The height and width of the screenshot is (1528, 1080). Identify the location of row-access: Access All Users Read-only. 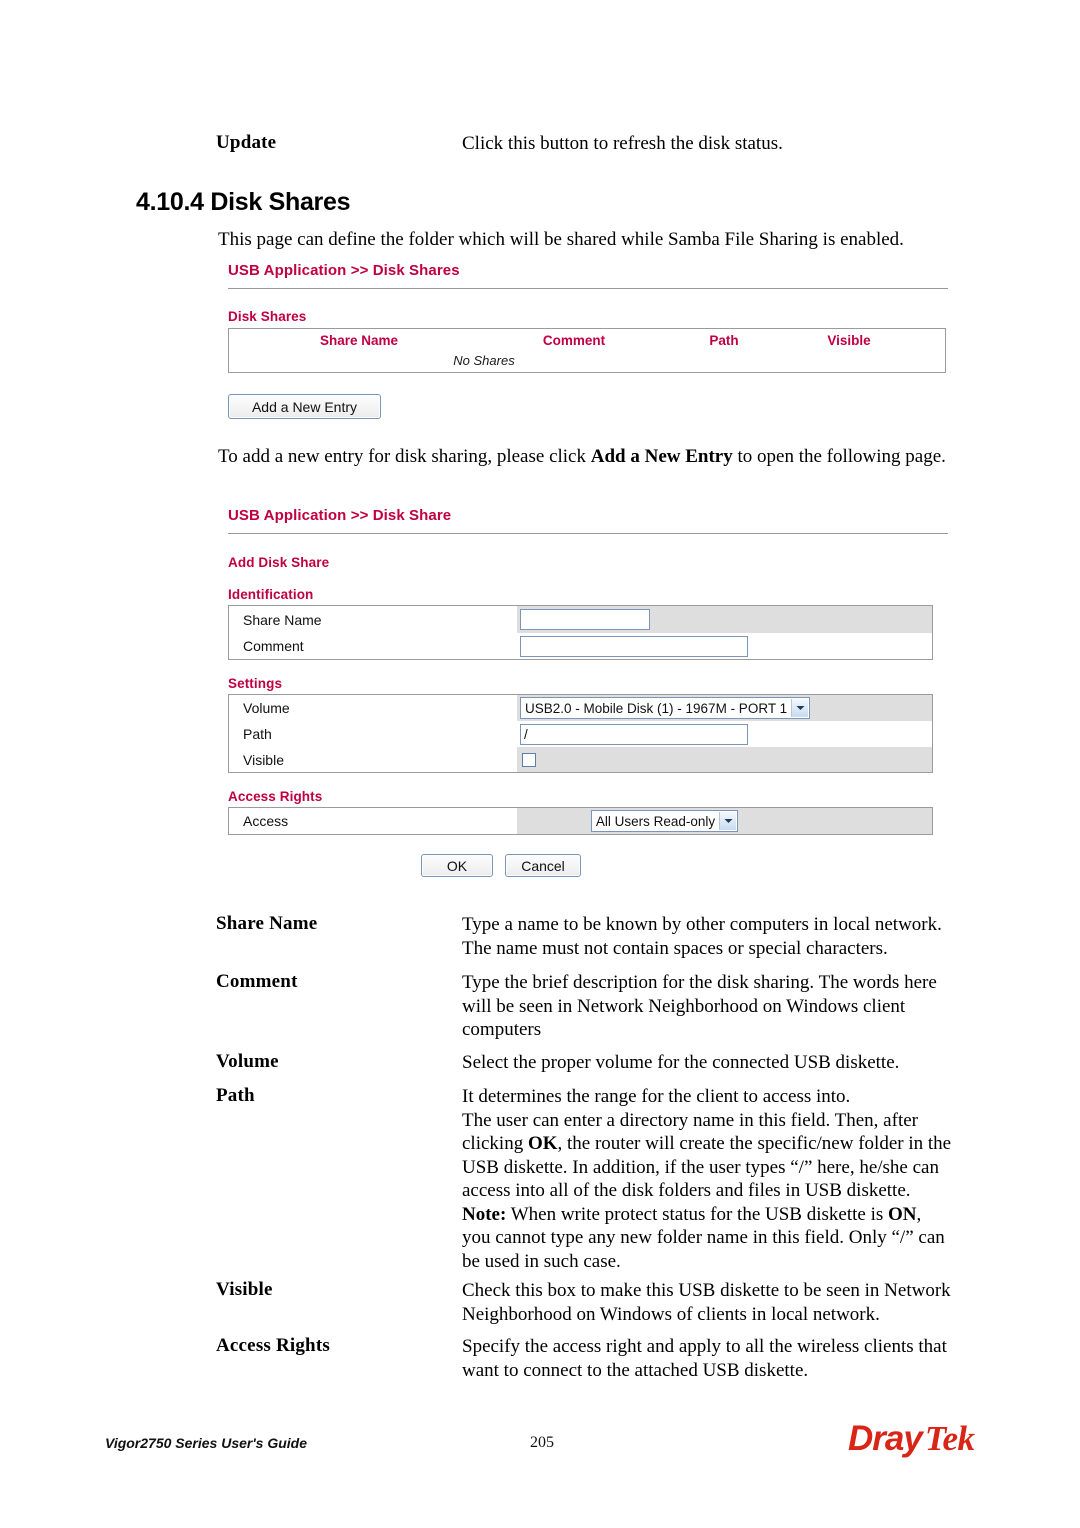
(580, 821).